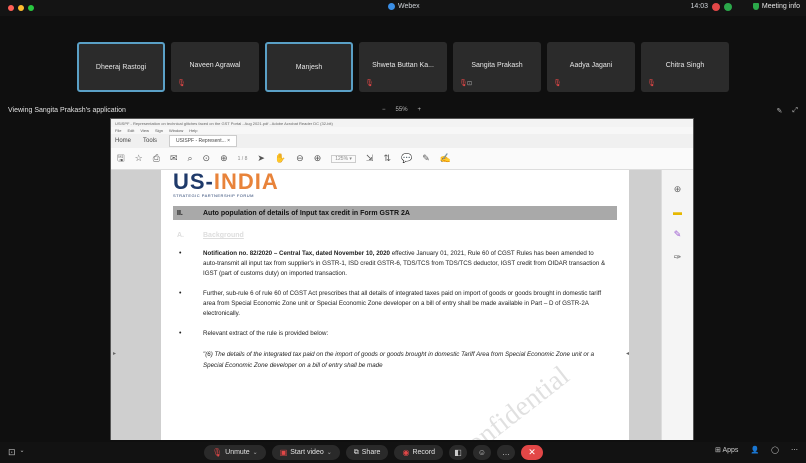 The image size is (806, 463). I want to click on participant-name: Naveen Agrawal, so click(215, 65).